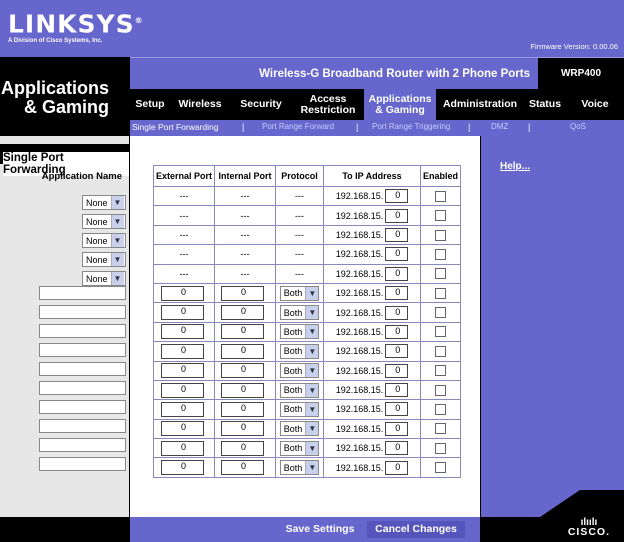 The height and width of the screenshot is (542, 624). Describe the element at coordinates (175, 127) in the screenshot. I see `subtab-single-port-forwarding: Single Port Forwarding` at that location.